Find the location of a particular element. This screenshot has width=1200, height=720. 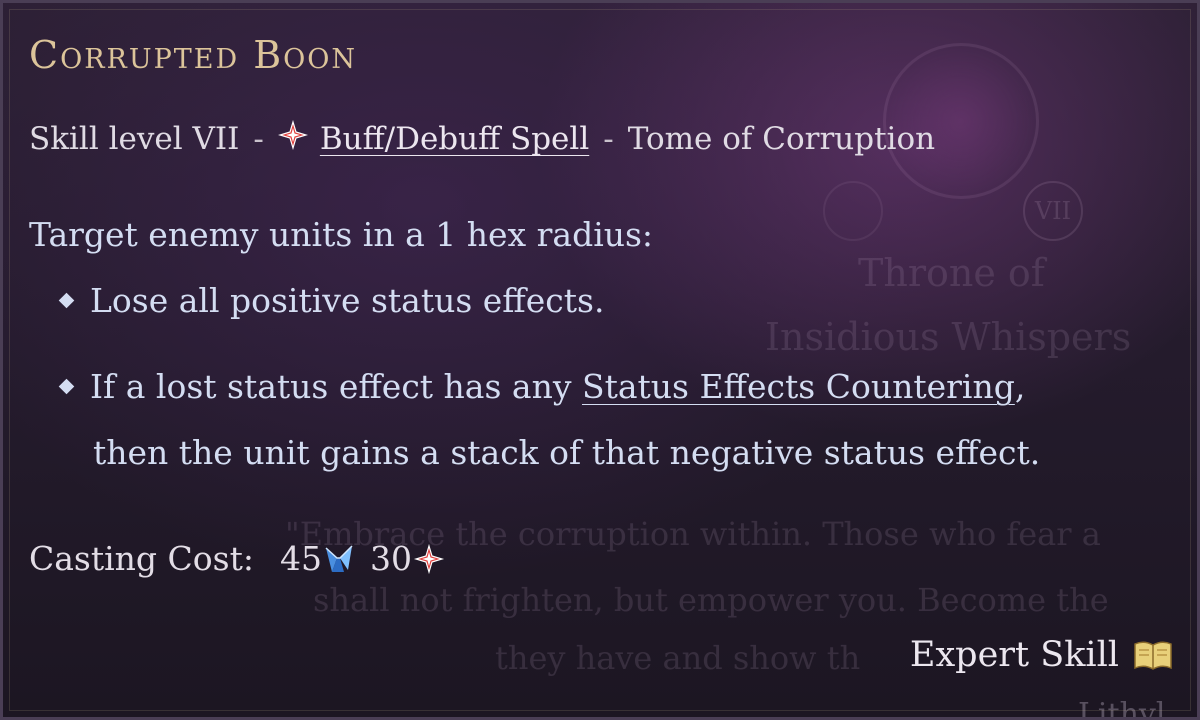

effect-text-punctuation: , is located at coordinates (1020, 386).